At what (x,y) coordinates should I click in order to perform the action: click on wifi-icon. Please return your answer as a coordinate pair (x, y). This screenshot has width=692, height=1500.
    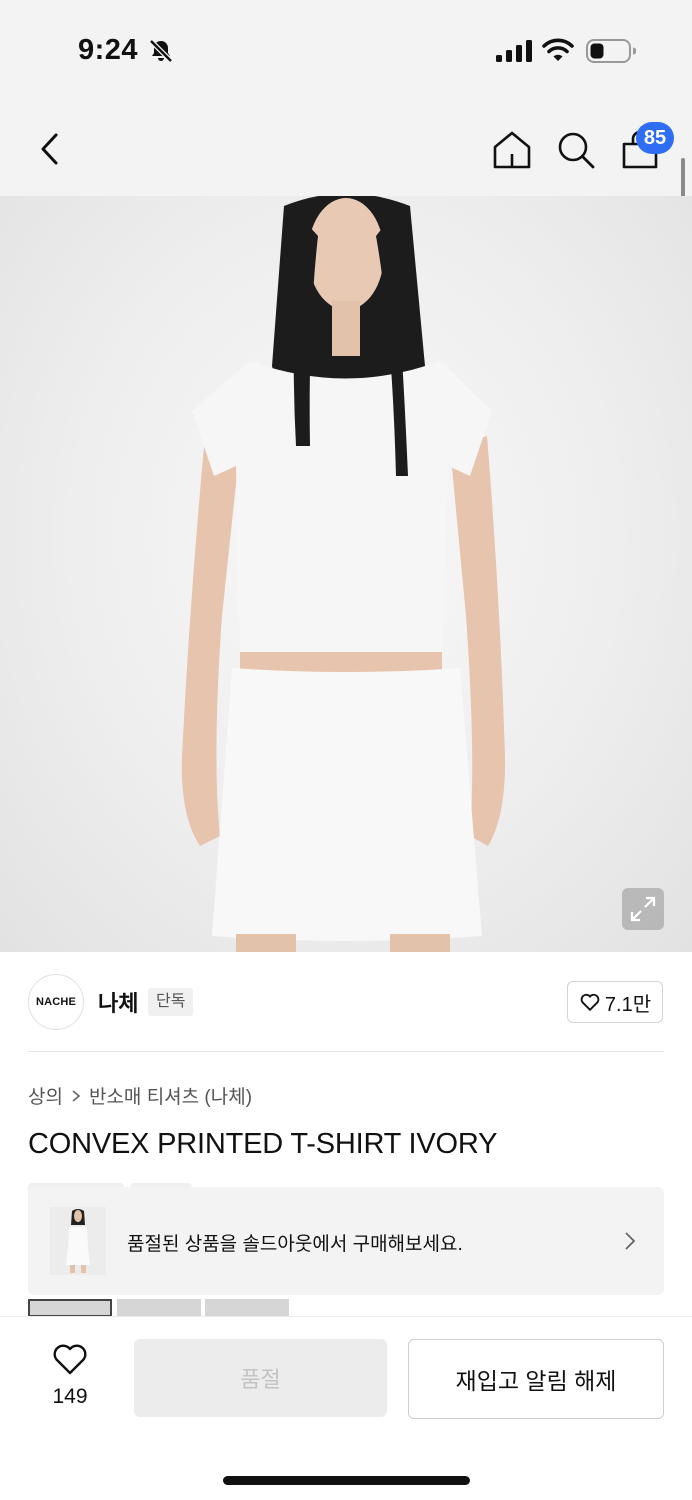
    Looking at the image, I should click on (558, 49).